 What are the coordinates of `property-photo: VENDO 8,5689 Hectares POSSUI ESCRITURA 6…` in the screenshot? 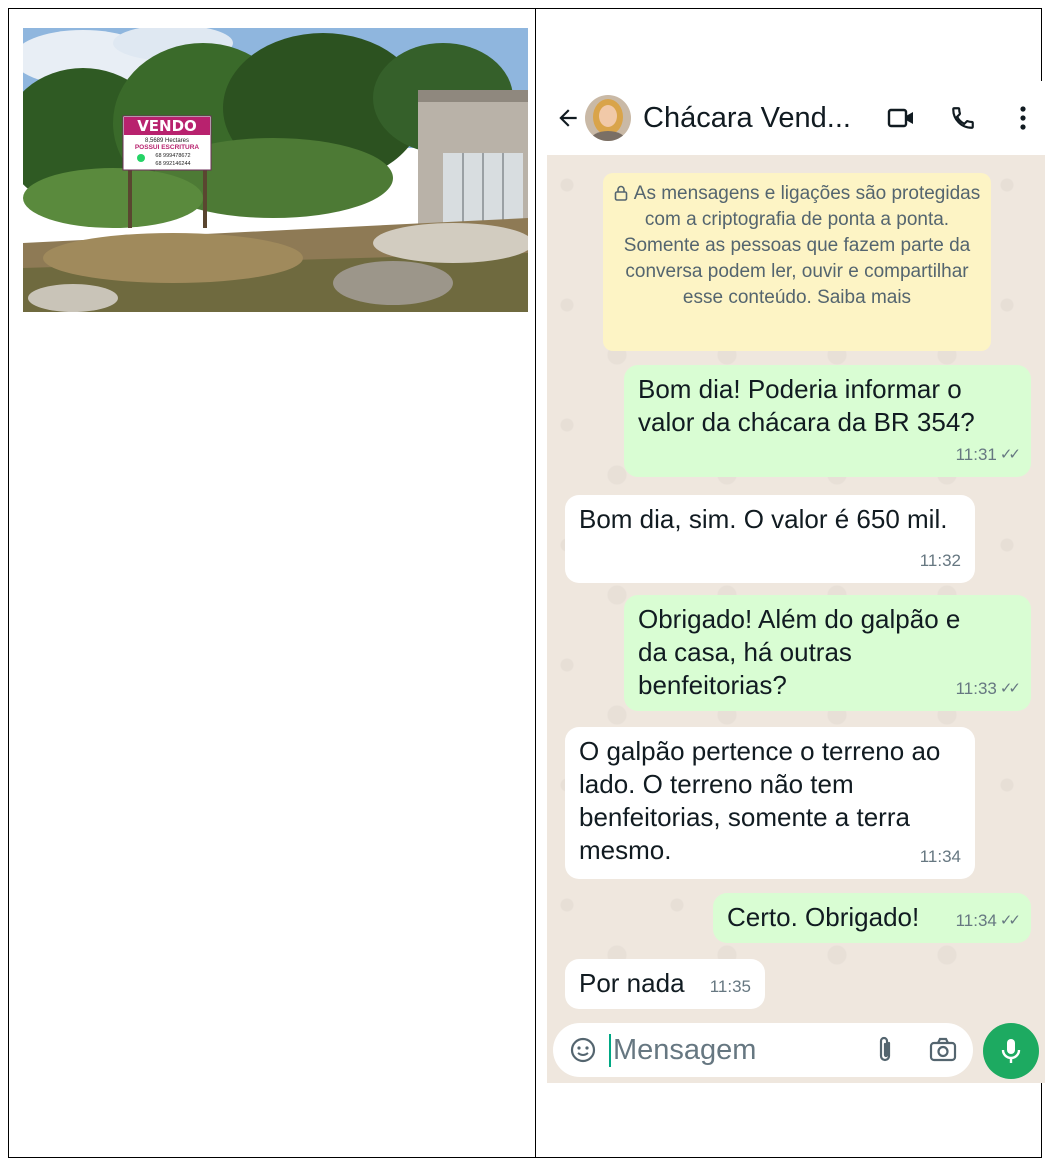 It's located at (275, 170).